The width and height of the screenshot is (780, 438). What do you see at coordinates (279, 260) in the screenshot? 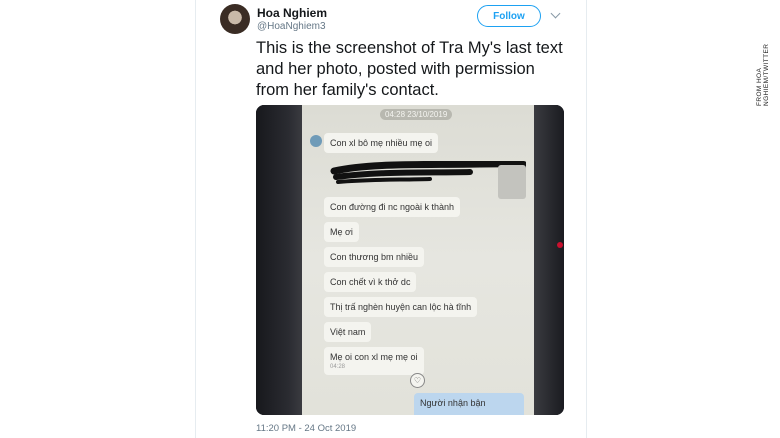
I see `phone-frame-left` at bounding box center [279, 260].